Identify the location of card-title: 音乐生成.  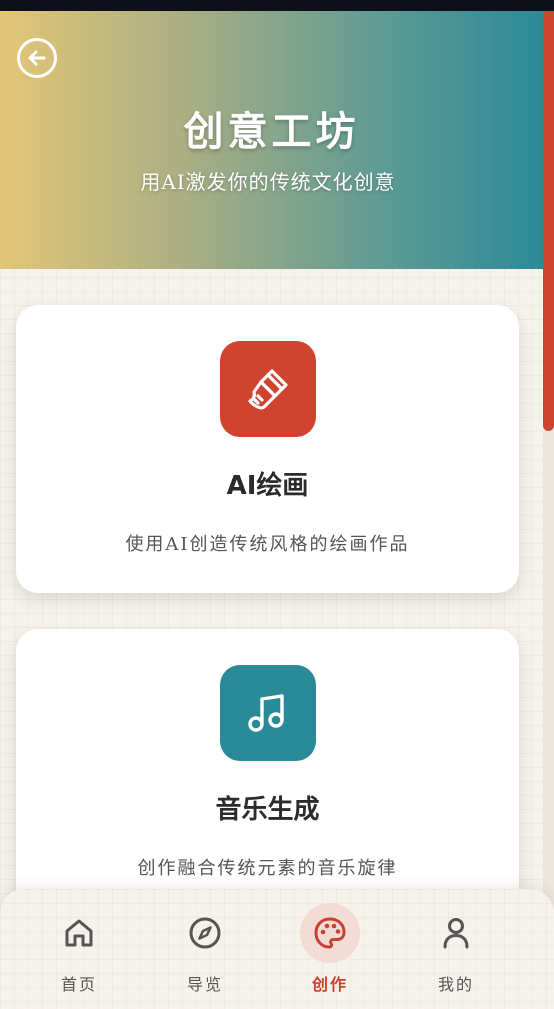
(267, 810).